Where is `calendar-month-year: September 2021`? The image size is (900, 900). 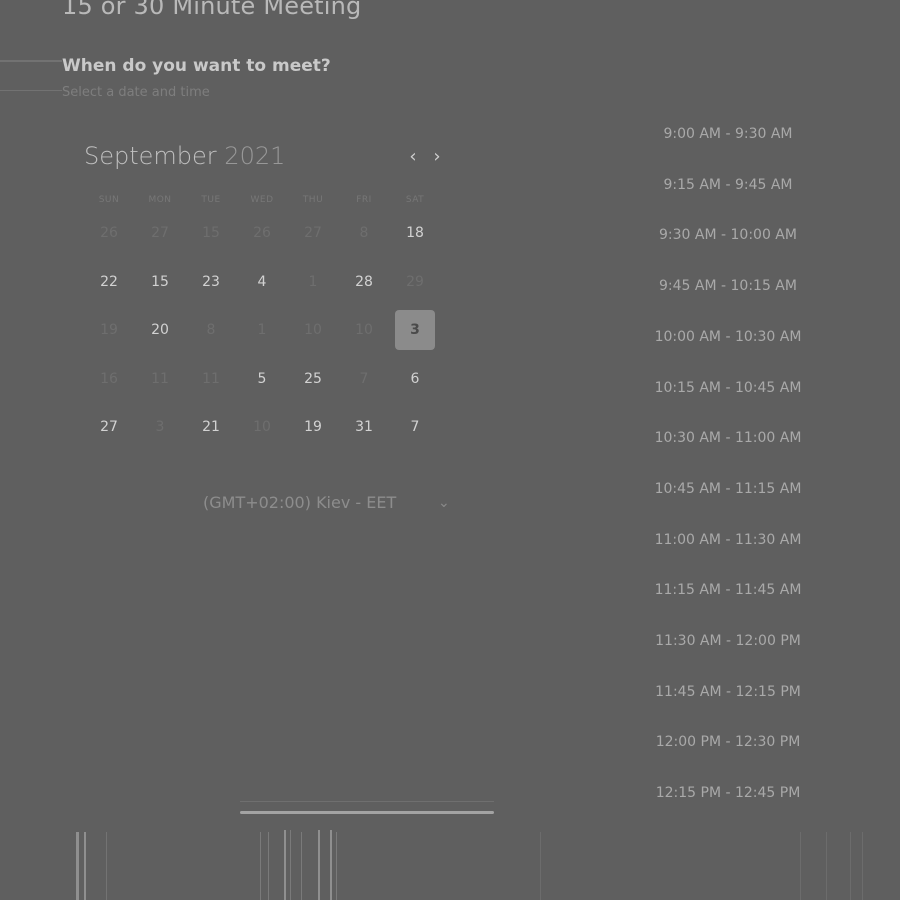
calendar-month-year: September 2021 is located at coordinates (184, 156).